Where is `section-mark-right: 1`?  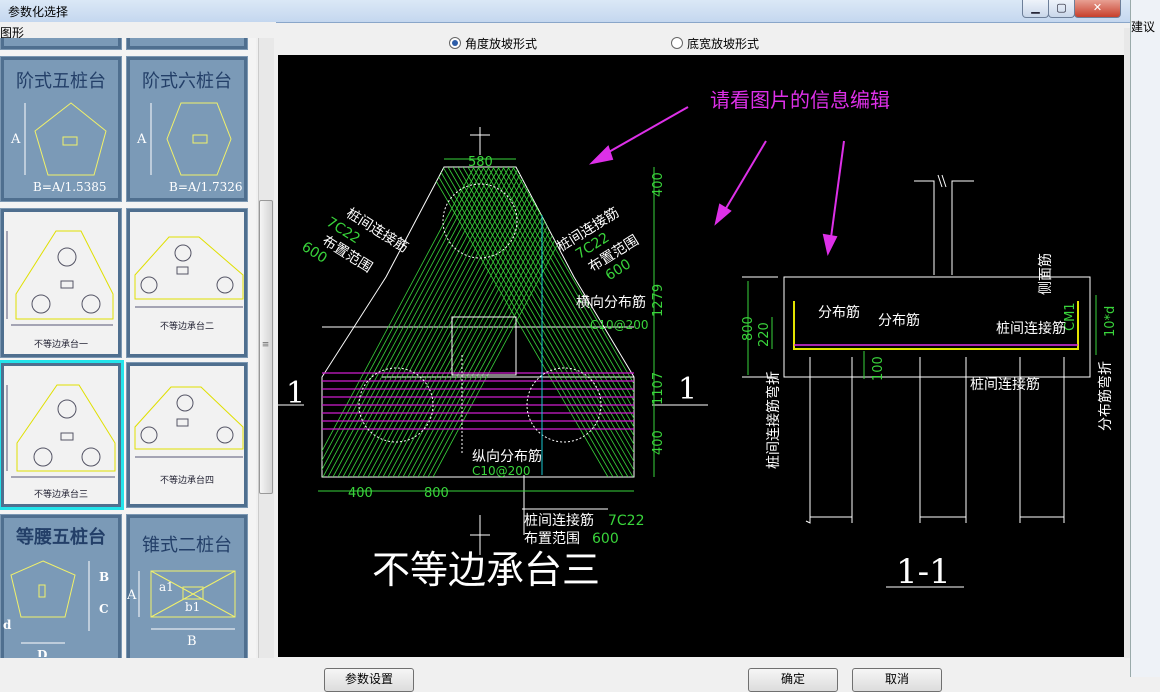 section-mark-right: 1 is located at coordinates (687, 389).